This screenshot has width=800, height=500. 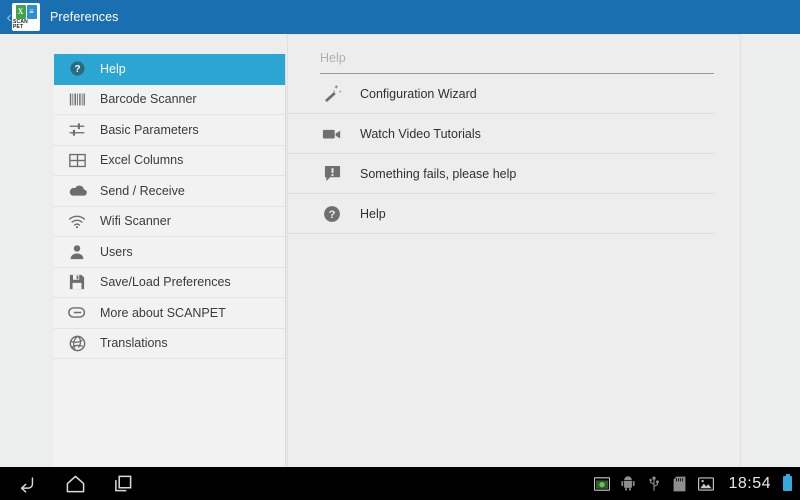 I want to click on app-logo-icon: X ≡ SCAN PET, so click(x=26, y=17).